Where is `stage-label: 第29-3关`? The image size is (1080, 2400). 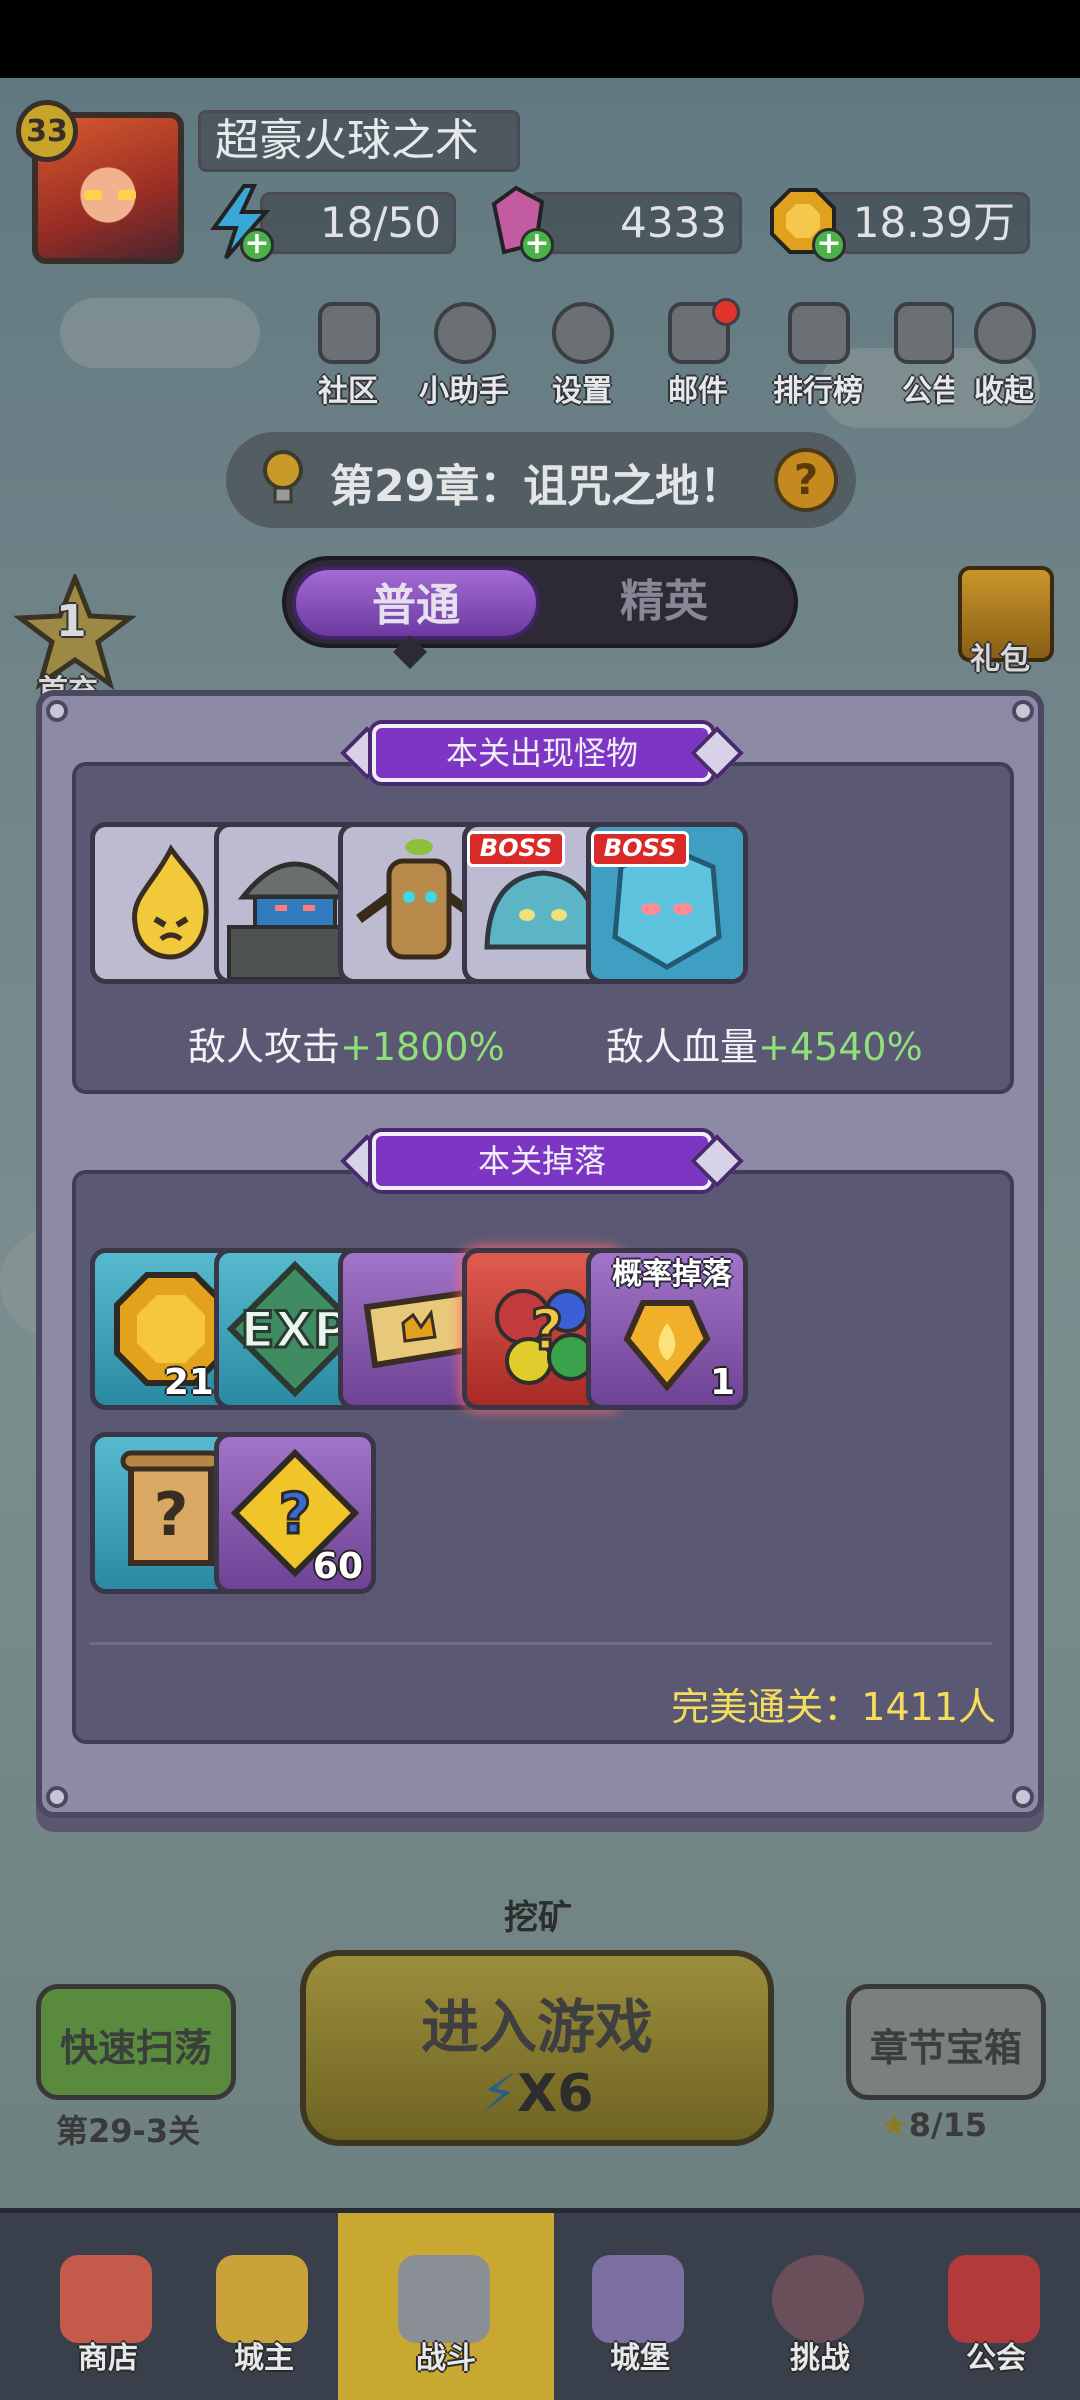 stage-label: 第29-3关 is located at coordinates (128, 2131).